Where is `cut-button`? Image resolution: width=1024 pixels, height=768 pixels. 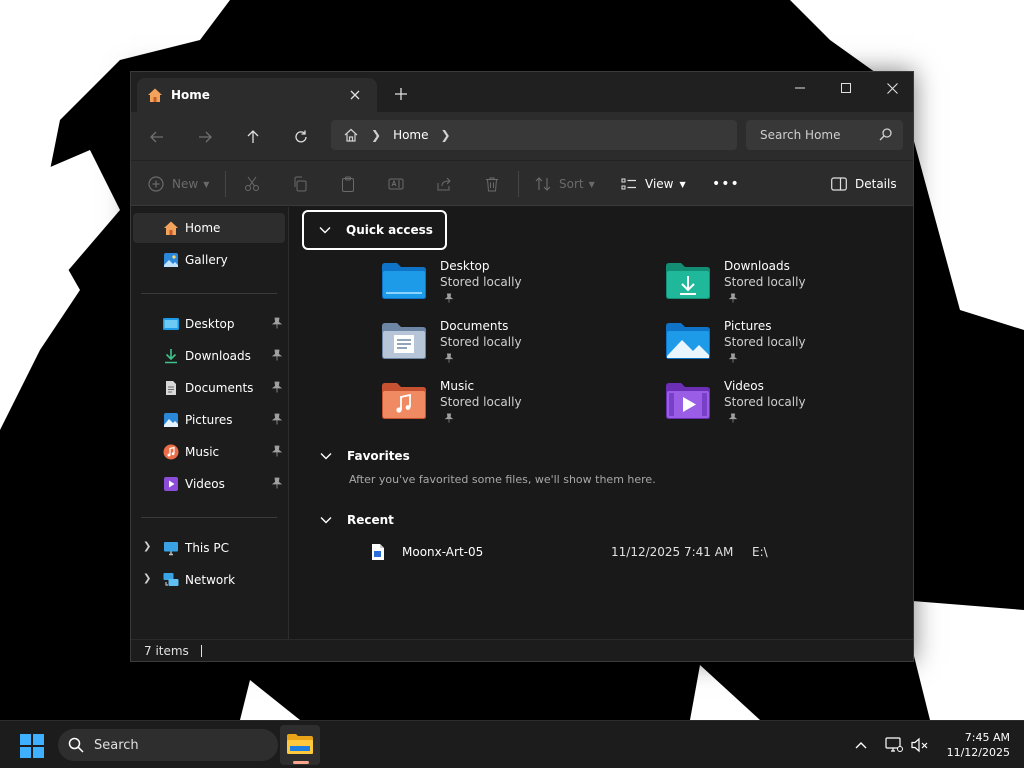 cut-button is located at coordinates (252, 184).